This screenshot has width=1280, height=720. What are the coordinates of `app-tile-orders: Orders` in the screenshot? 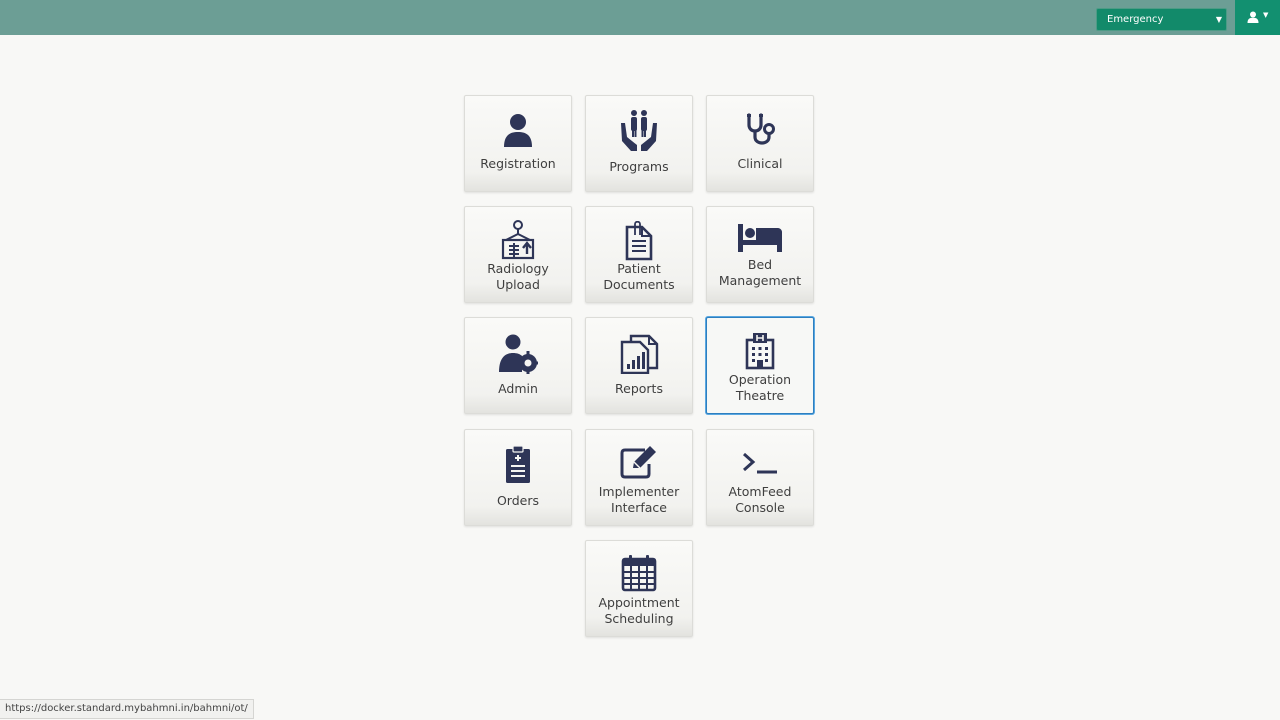 It's located at (518, 477).